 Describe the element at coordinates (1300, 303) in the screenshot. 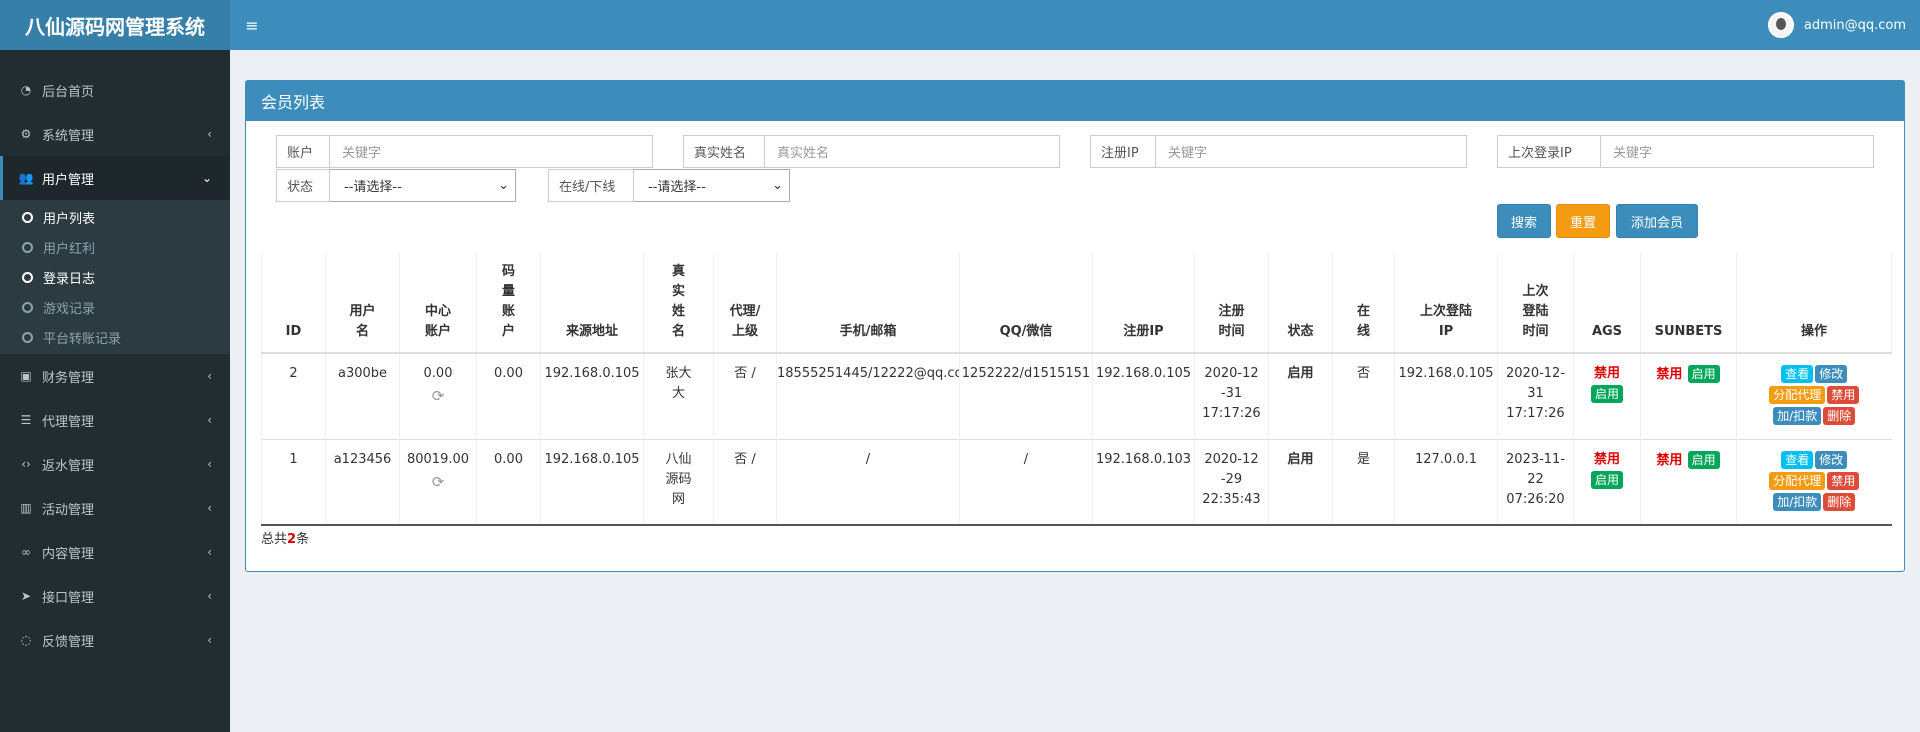

I see `col-status: 状态` at that location.